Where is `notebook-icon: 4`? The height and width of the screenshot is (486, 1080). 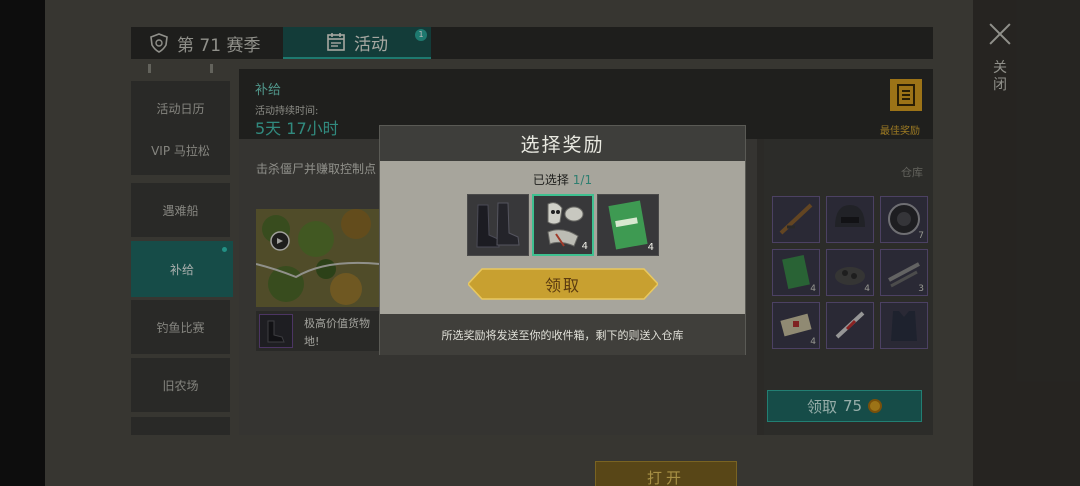 notebook-icon: 4 is located at coordinates (628, 225).